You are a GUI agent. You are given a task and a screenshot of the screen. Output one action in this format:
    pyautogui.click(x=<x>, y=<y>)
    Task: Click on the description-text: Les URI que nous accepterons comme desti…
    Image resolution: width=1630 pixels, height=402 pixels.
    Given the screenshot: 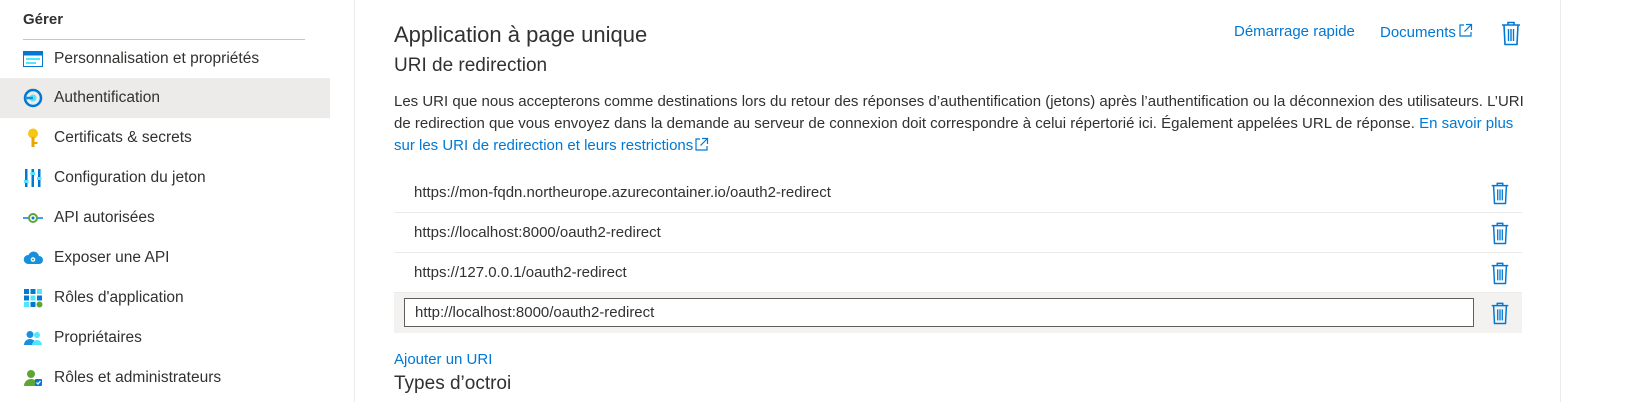 What is the action you would take?
    pyautogui.click(x=959, y=112)
    